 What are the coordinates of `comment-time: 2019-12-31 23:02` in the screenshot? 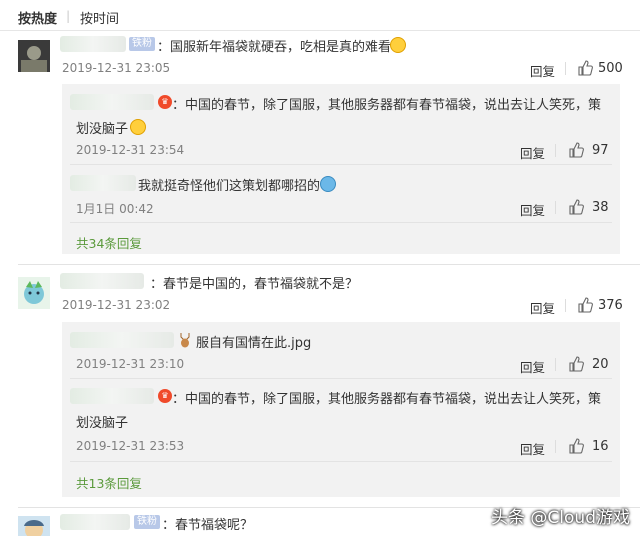 It's located at (116, 305).